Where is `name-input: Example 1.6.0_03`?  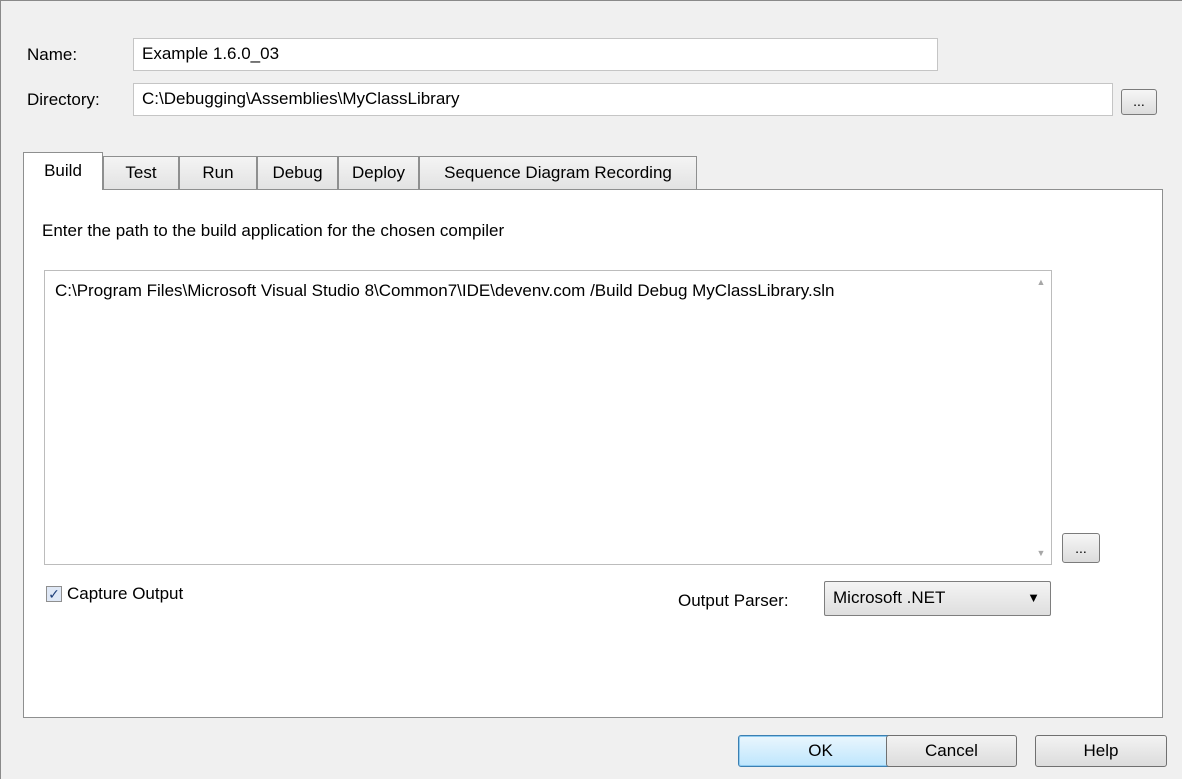 name-input: Example 1.6.0_03 is located at coordinates (535, 54).